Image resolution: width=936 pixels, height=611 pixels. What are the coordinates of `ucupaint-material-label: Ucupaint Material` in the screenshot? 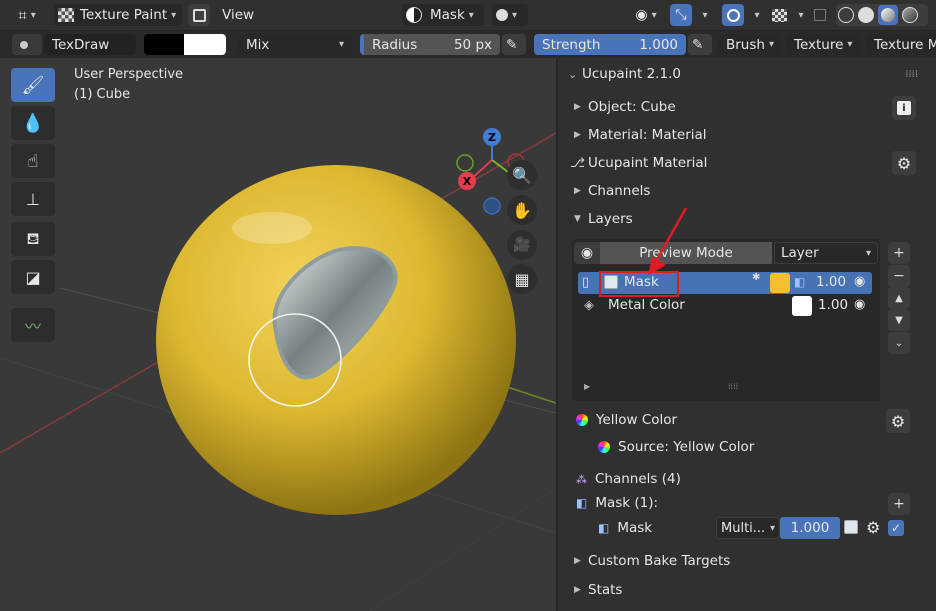 It's located at (648, 163).